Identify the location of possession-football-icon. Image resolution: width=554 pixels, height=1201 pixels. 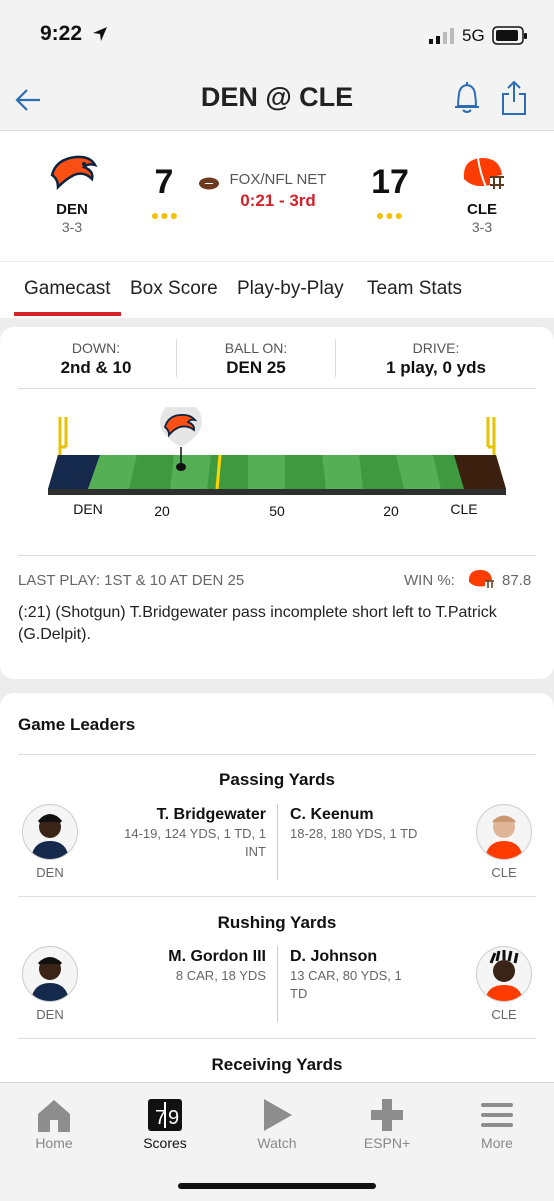
(209, 183).